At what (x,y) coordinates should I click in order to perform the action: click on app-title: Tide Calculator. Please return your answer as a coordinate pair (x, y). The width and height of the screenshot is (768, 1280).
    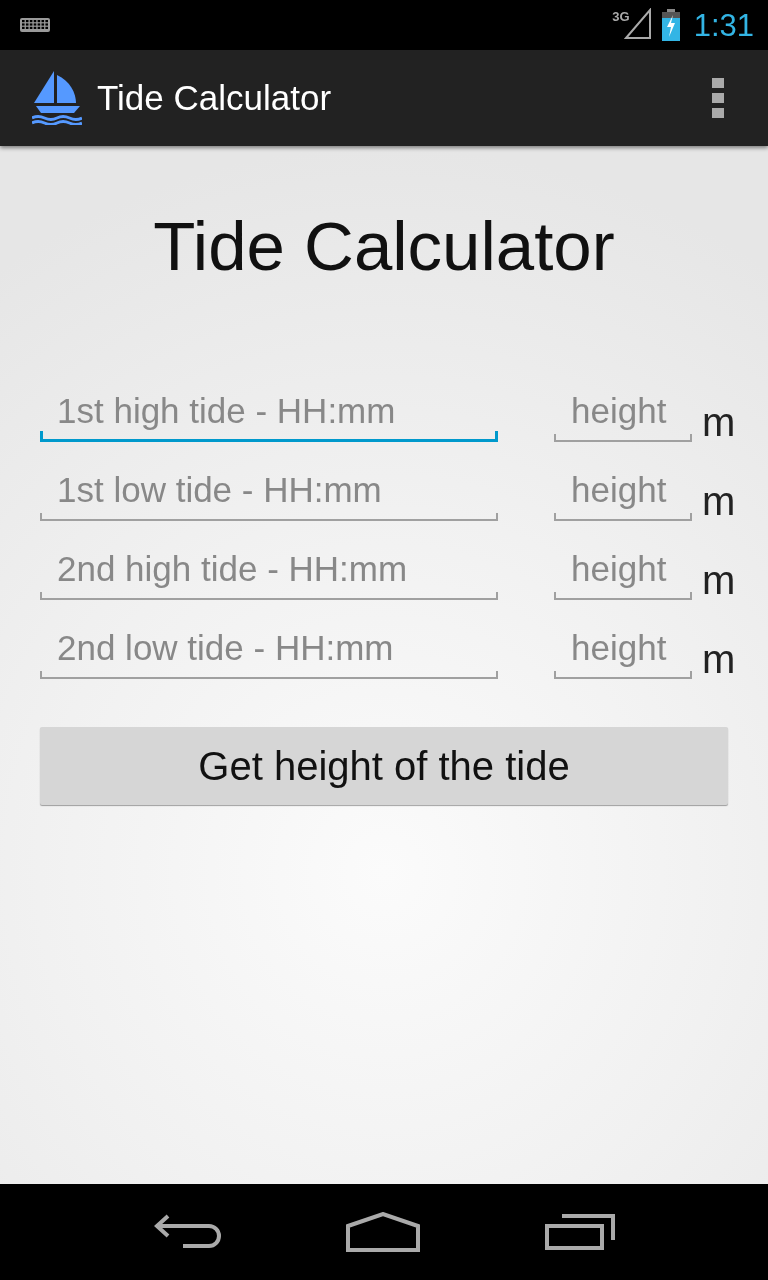
    Looking at the image, I should click on (214, 98).